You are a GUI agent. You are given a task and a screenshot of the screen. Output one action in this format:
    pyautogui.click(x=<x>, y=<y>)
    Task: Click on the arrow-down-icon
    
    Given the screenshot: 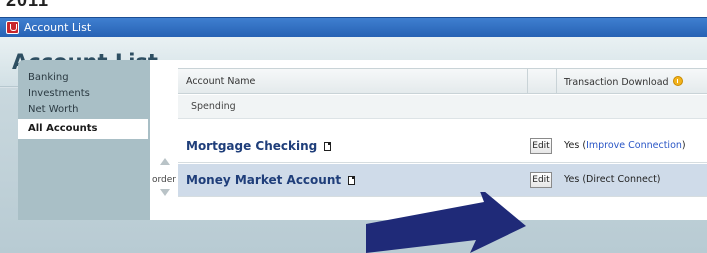 What is the action you would take?
    pyautogui.click(x=165, y=192)
    